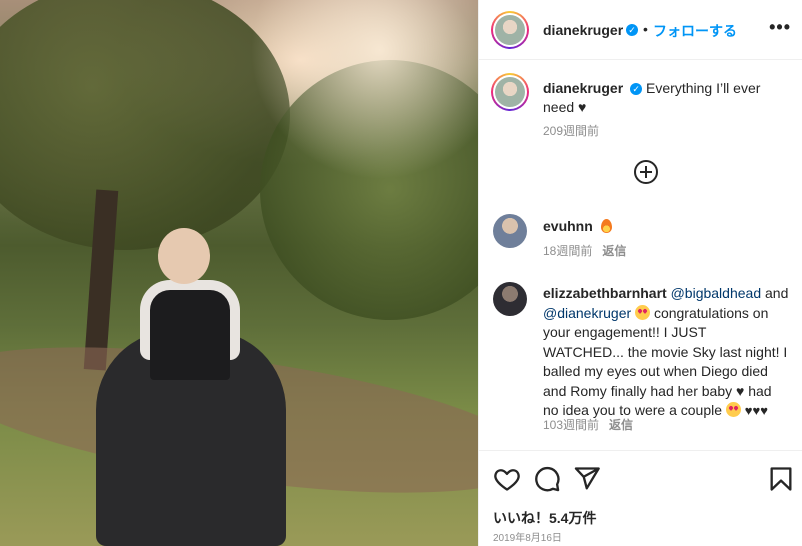  What do you see at coordinates (640, 30) in the screenshot?
I see `post-header: dianekruger ✓ • フォローする •••` at bounding box center [640, 30].